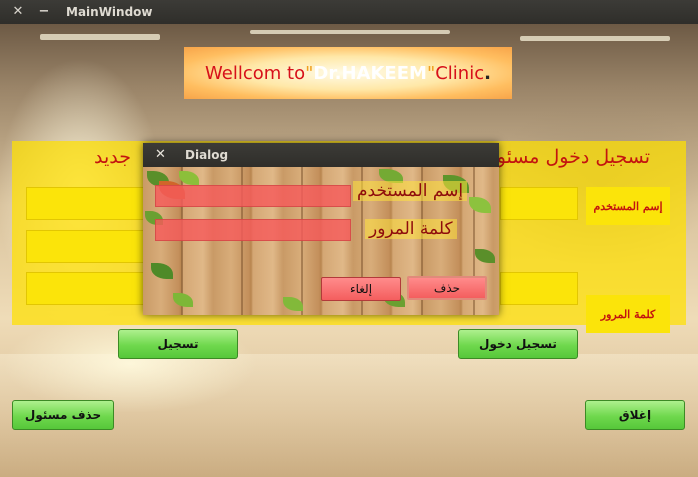 The width and height of the screenshot is (698, 477). What do you see at coordinates (255, 73) in the screenshot?
I see `welcome-text-part1: Wellcom to` at bounding box center [255, 73].